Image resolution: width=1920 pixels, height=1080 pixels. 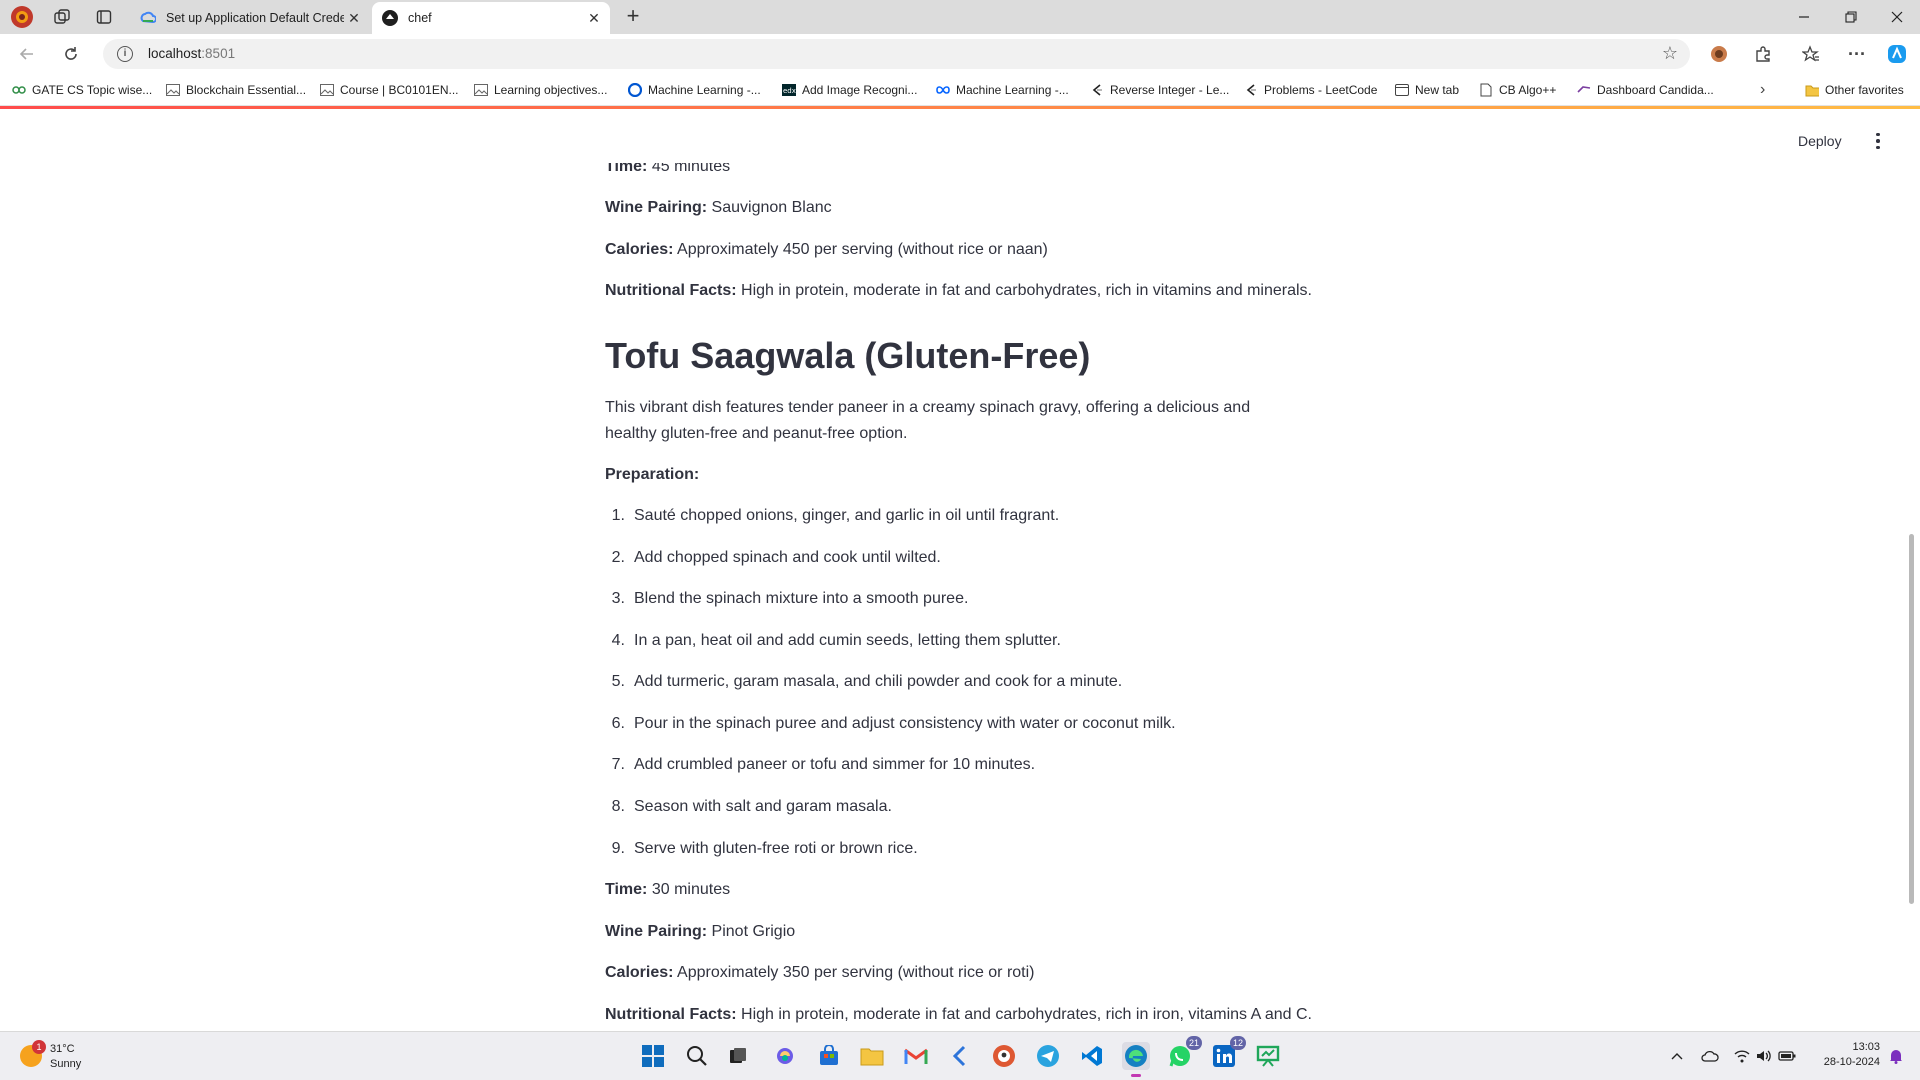 I want to click on file-explorer-icon, so click(x=872, y=1056).